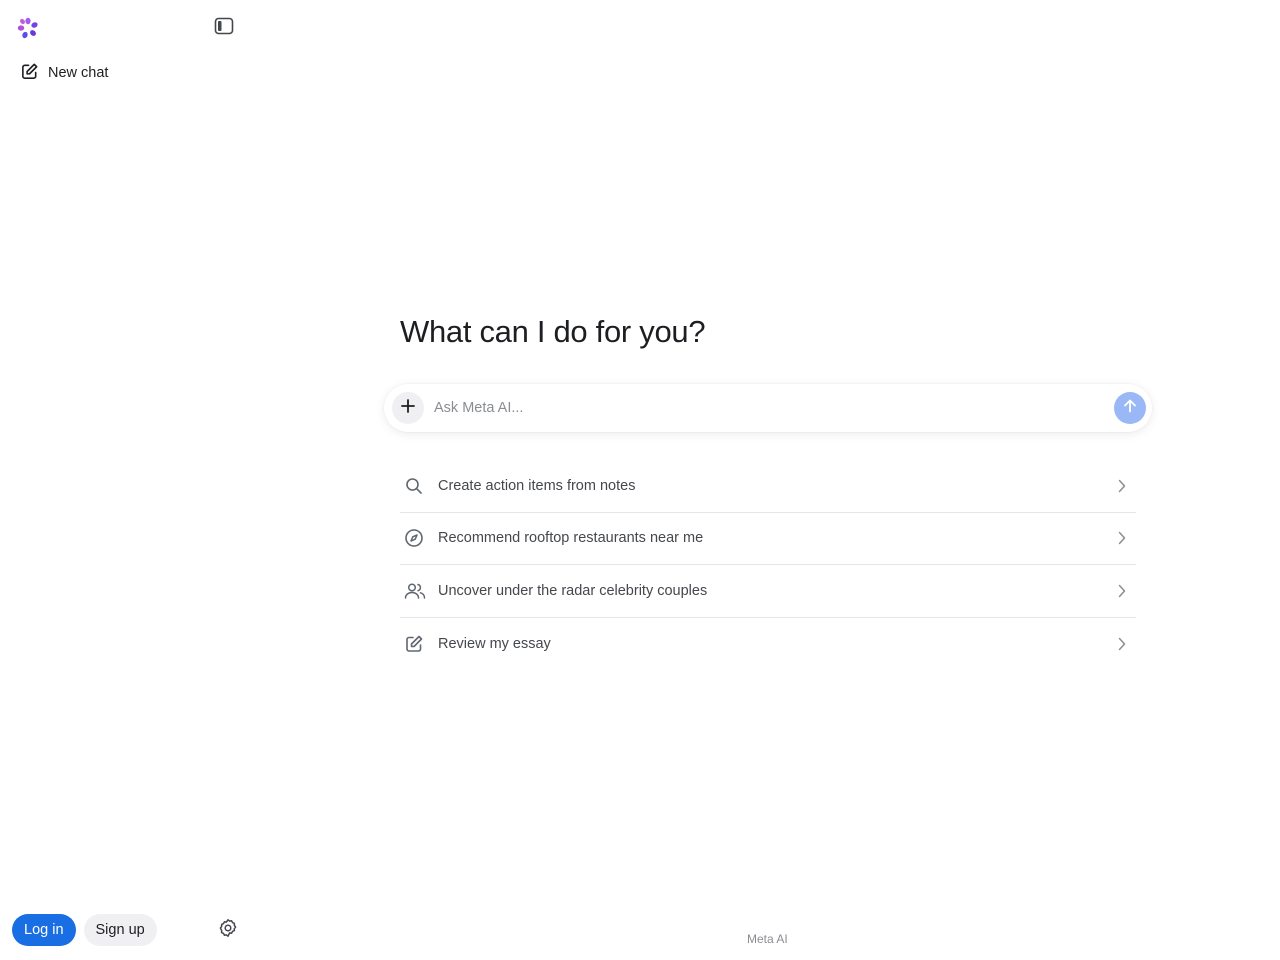 This screenshot has height=960, width=1280. What do you see at coordinates (768, 539) in the screenshot?
I see `suggestion-item: Recommend rooftop restaurants near me` at bounding box center [768, 539].